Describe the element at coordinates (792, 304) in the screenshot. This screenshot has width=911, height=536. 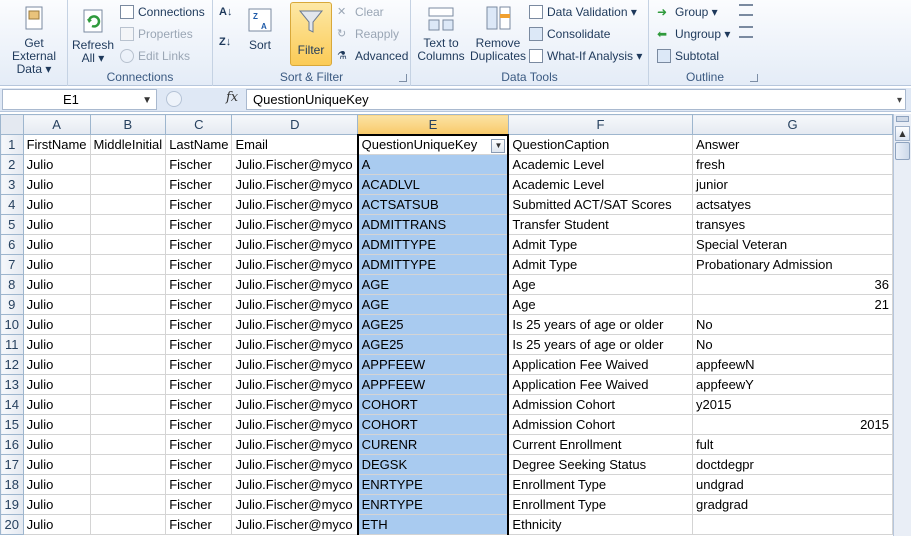
I see `cell-g9: 21` at that location.